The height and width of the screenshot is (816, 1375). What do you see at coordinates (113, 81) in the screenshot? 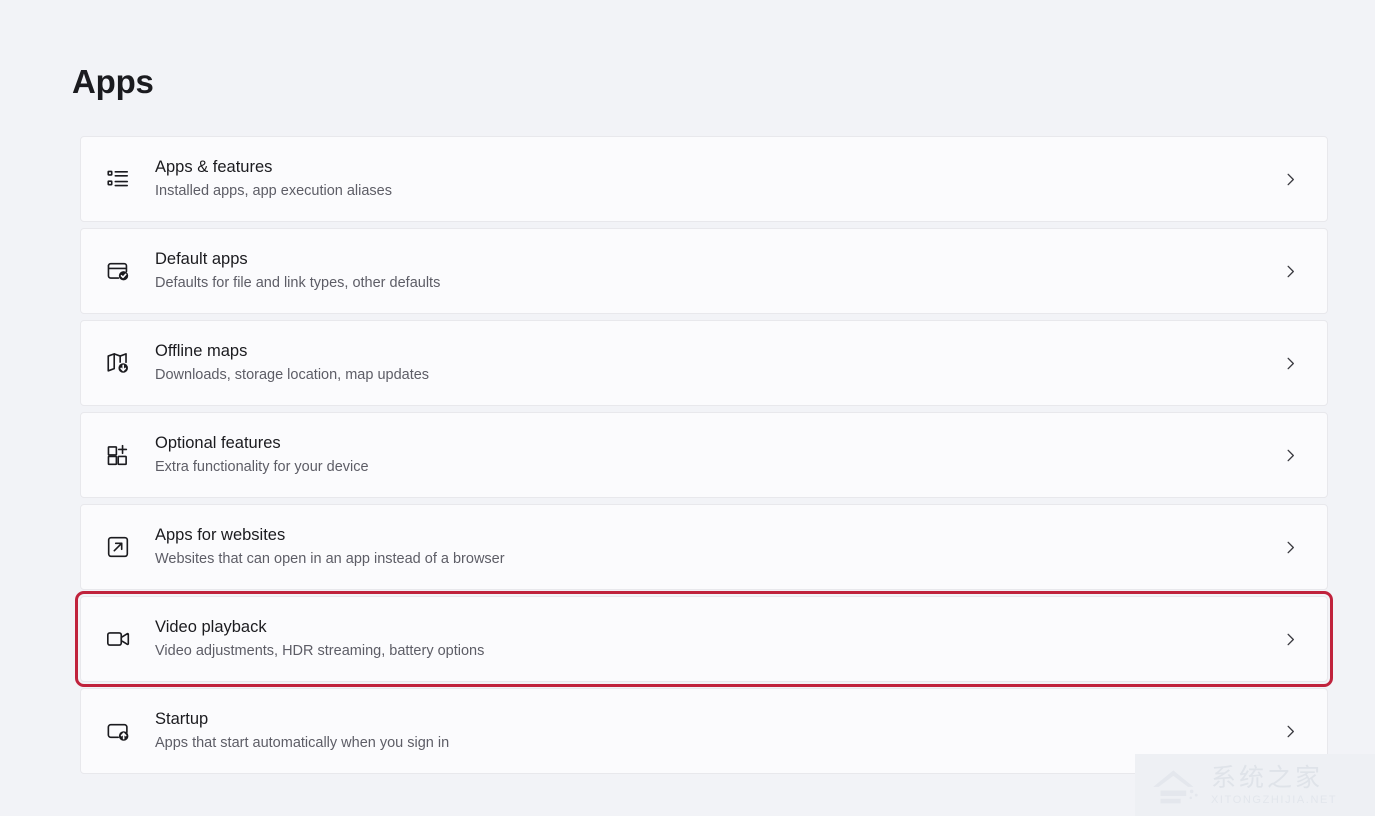
I see `page-title: Apps` at bounding box center [113, 81].